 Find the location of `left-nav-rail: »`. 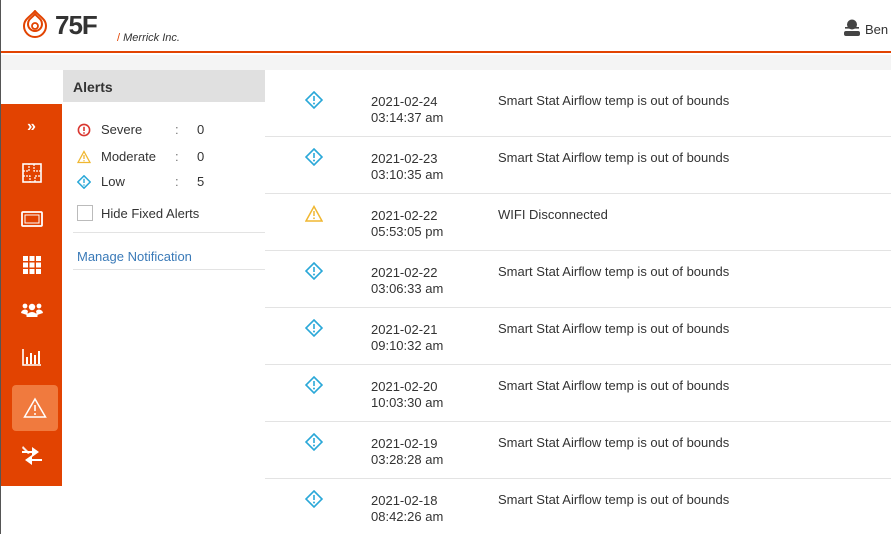

left-nav-rail: » is located at coordinates (31, 295).